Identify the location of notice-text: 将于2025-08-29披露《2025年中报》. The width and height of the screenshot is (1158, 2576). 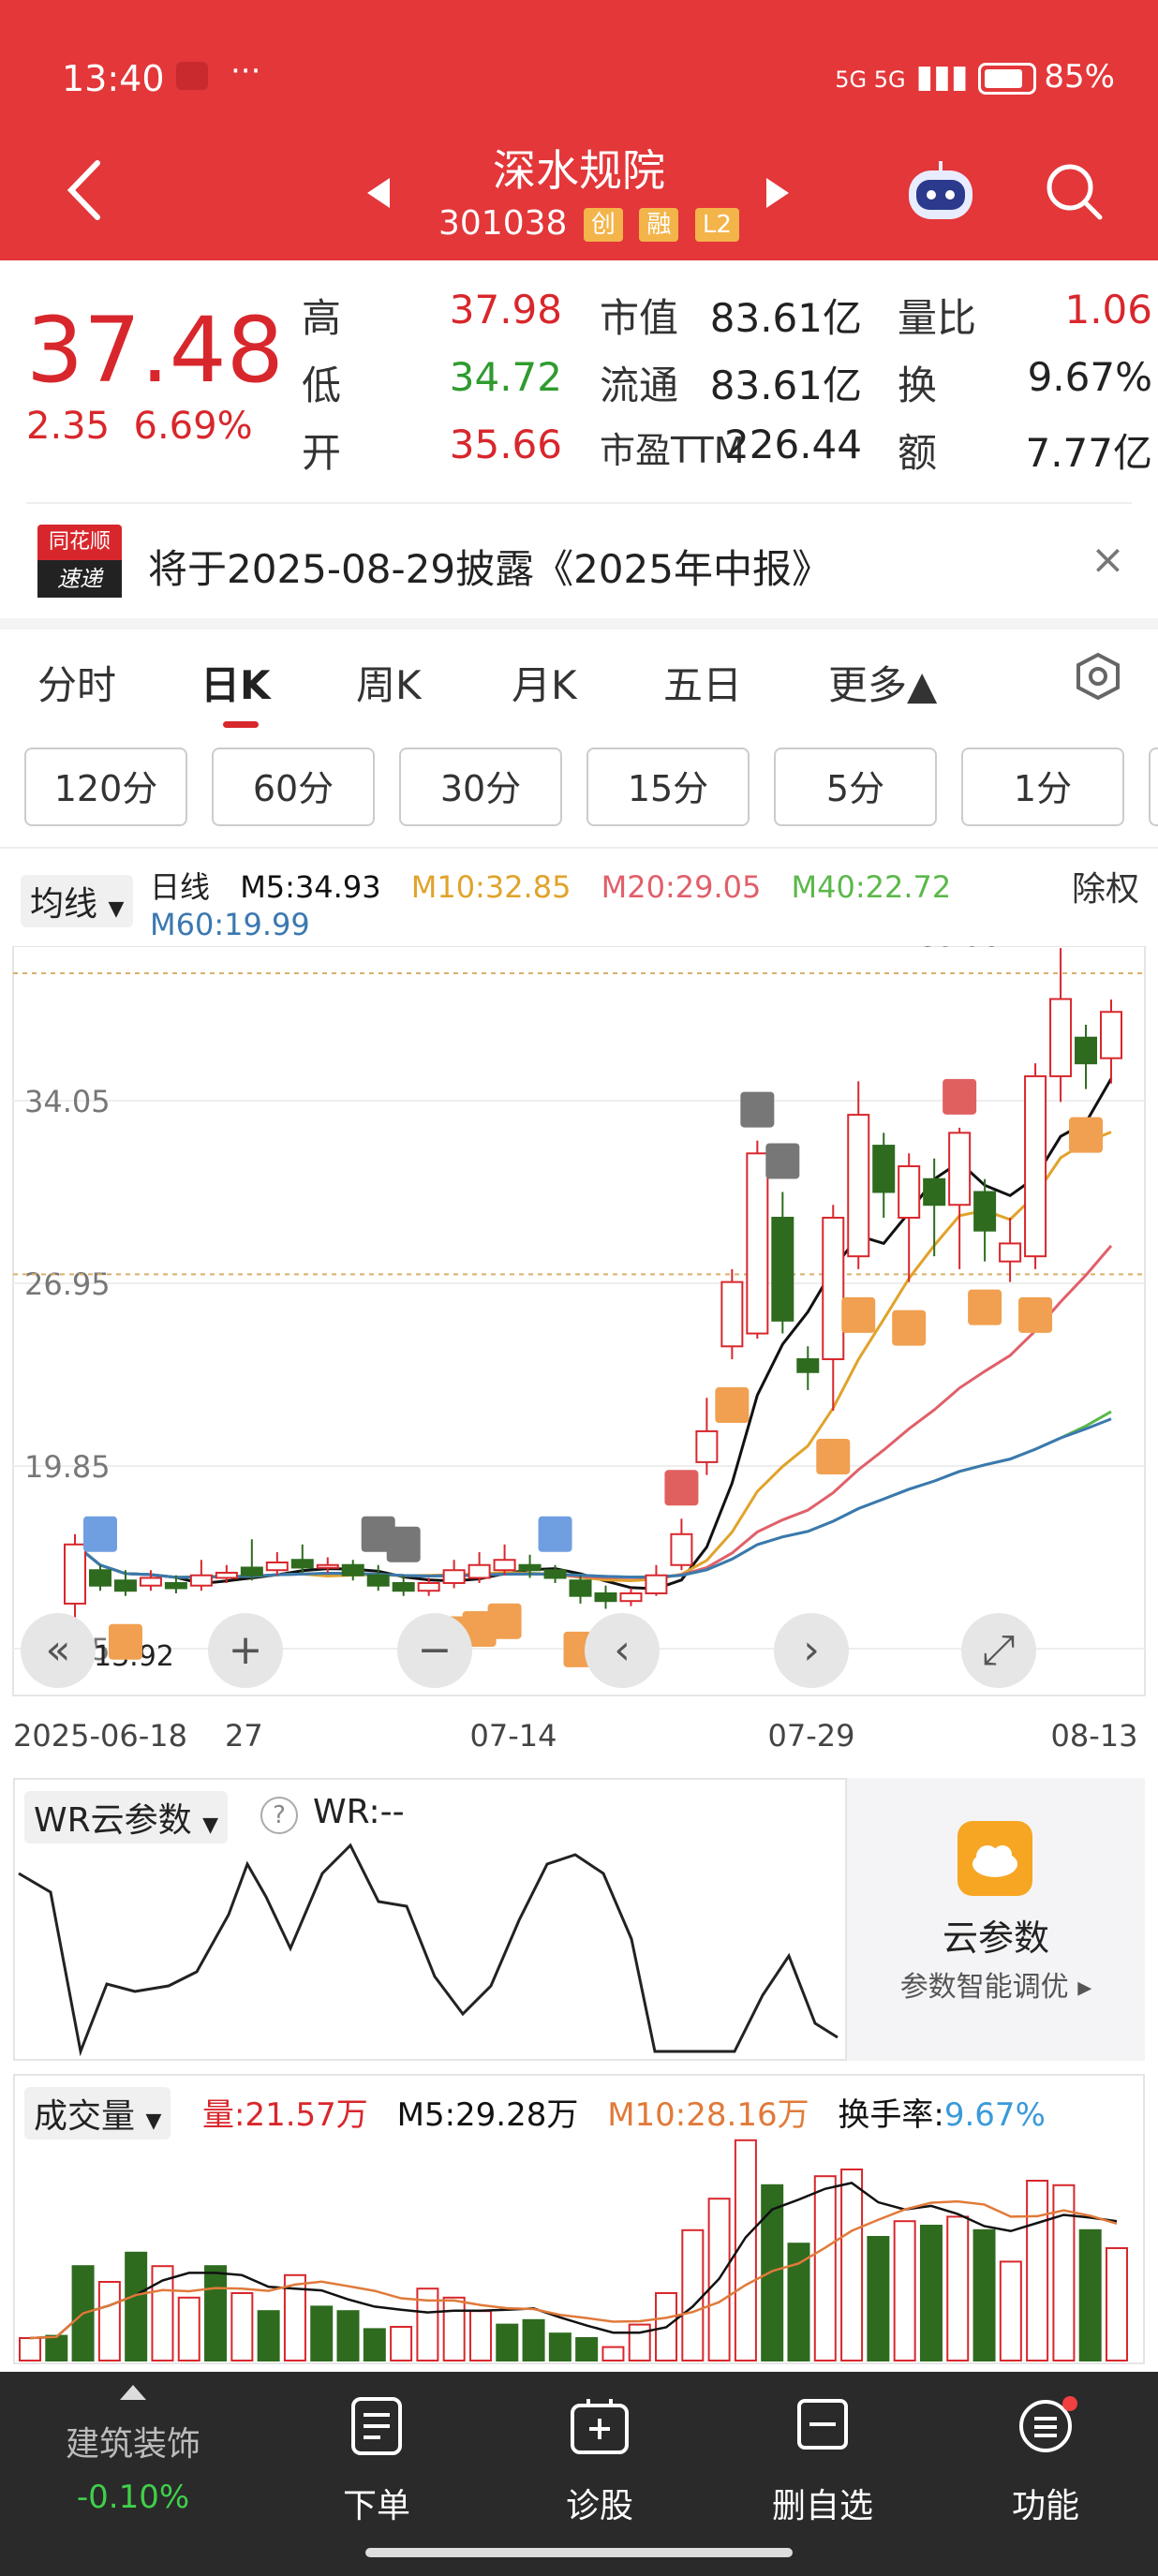
(490, 567).